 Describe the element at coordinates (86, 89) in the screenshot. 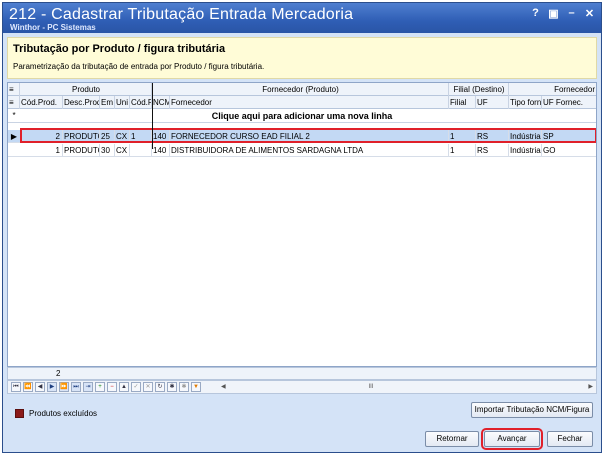

I see `group-header-produto: Produto` at that location.